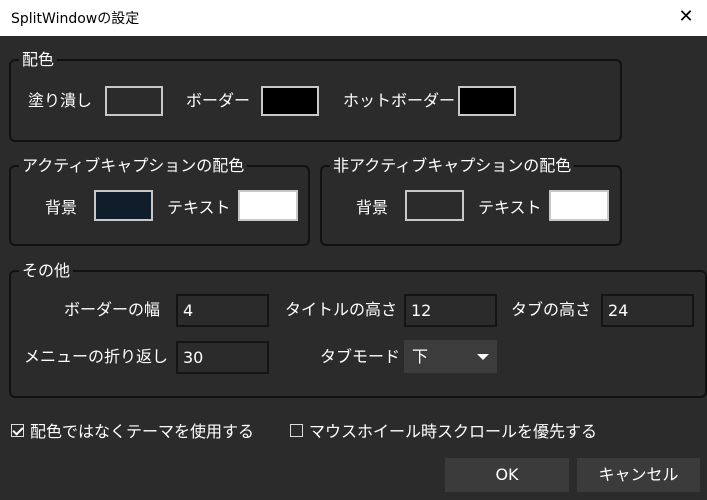  I want to click on hot-border-label: ホットボーダー, so click(399, 100).